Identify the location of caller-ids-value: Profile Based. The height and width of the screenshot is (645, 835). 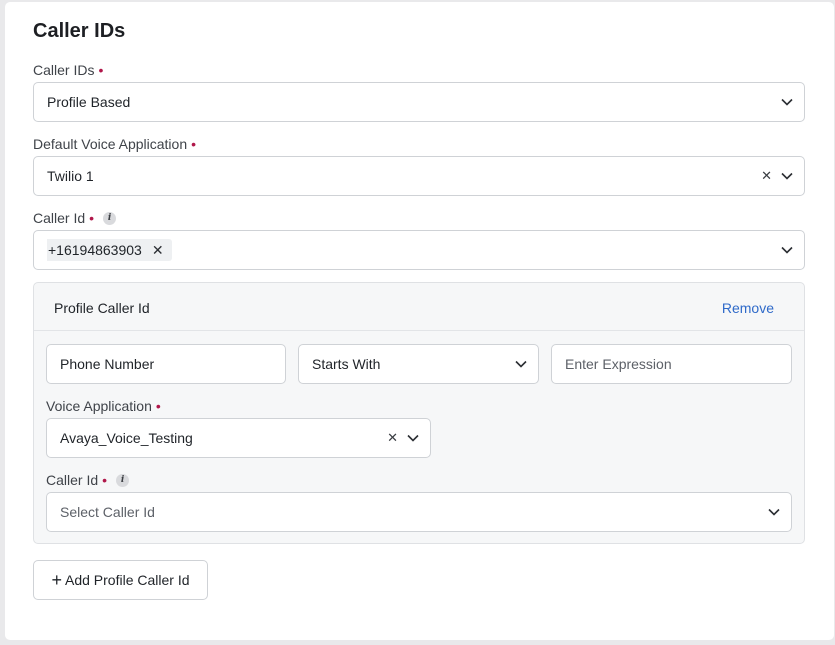
(89, 102).